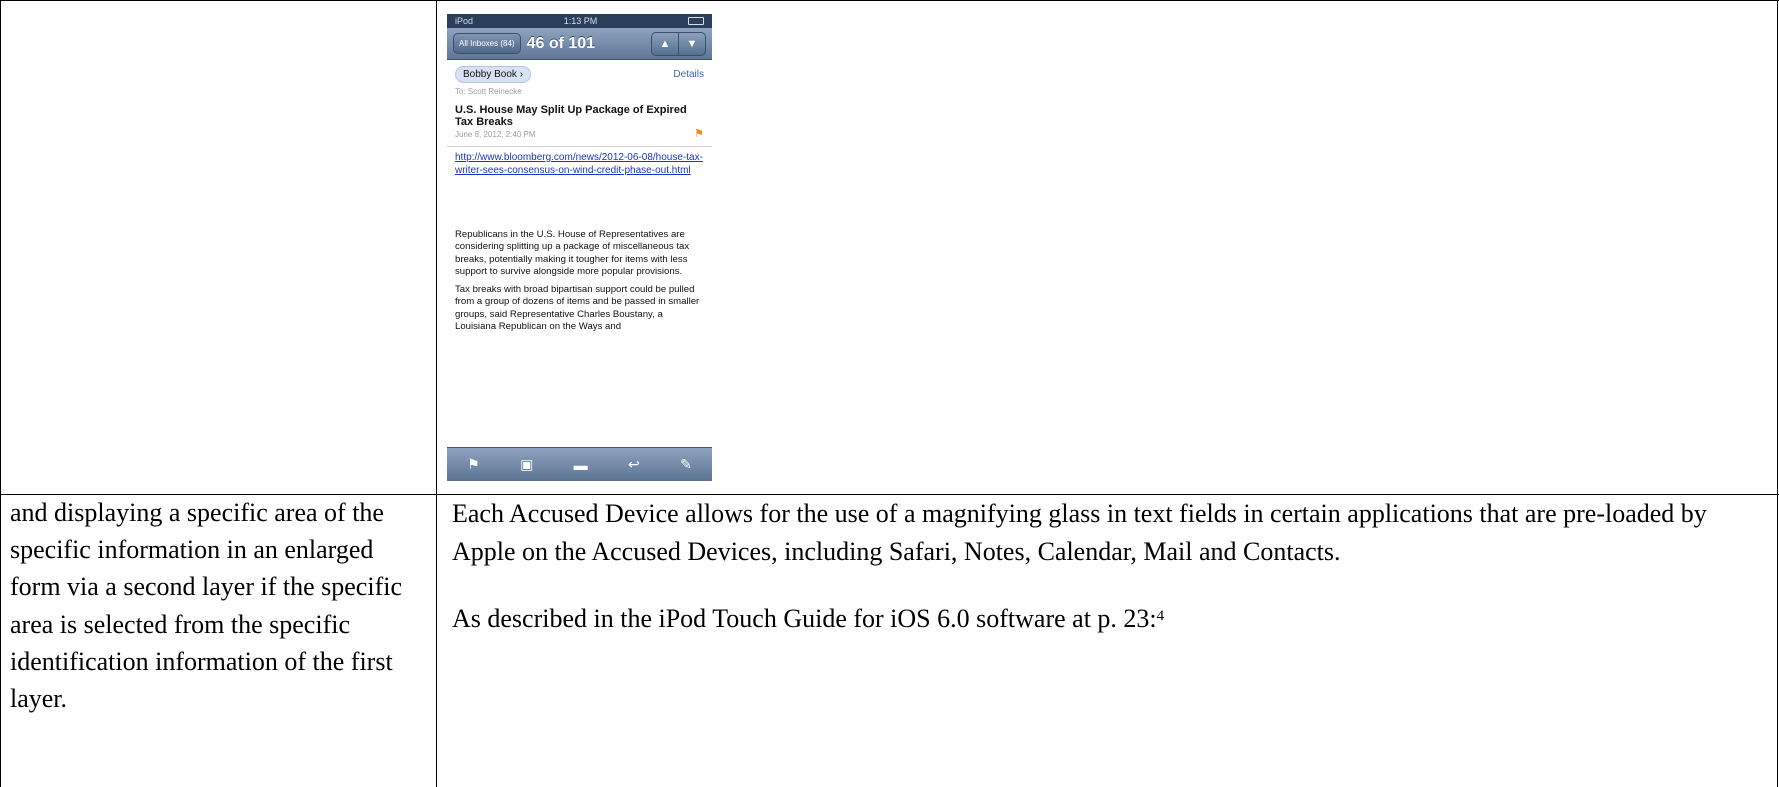 The width and height of the screenshot is (1779, 787). Describe the element at coordinates (889, 0) in the screenshot. I see `table-border-top` at that location.